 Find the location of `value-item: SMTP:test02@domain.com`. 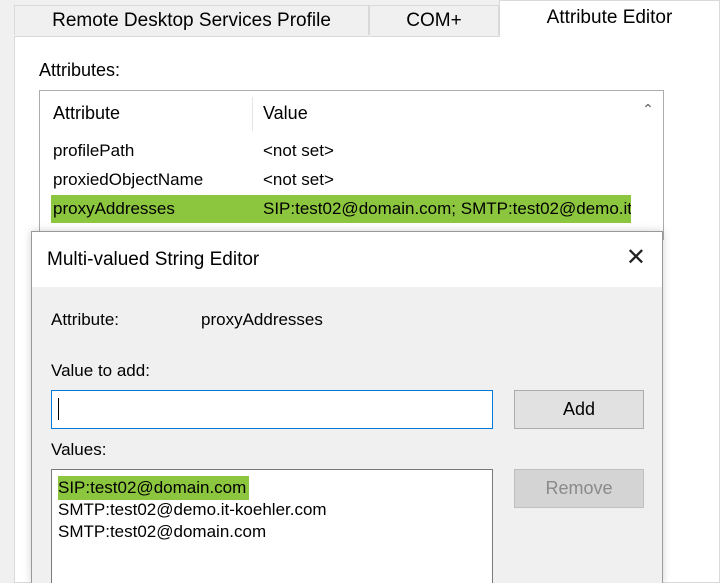

value-item: SMTP:test02@domain.com is located at coordinates (162, 532).